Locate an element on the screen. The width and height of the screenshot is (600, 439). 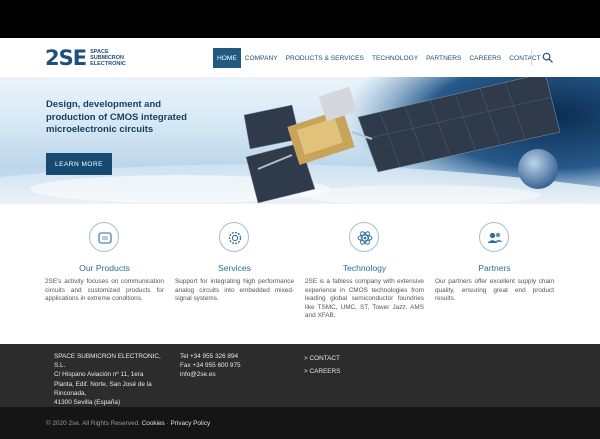
atom-icon is located at coordinates (364, 237).